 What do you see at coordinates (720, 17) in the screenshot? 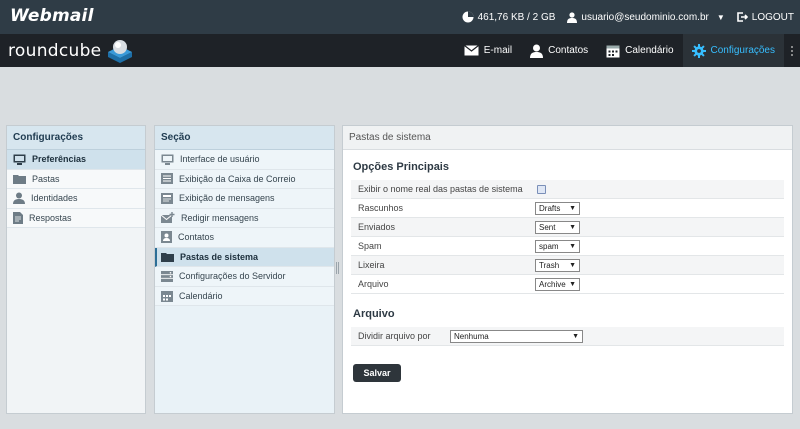
I see `chevron-down-icon: ▼` at bounding box center [720, 17].